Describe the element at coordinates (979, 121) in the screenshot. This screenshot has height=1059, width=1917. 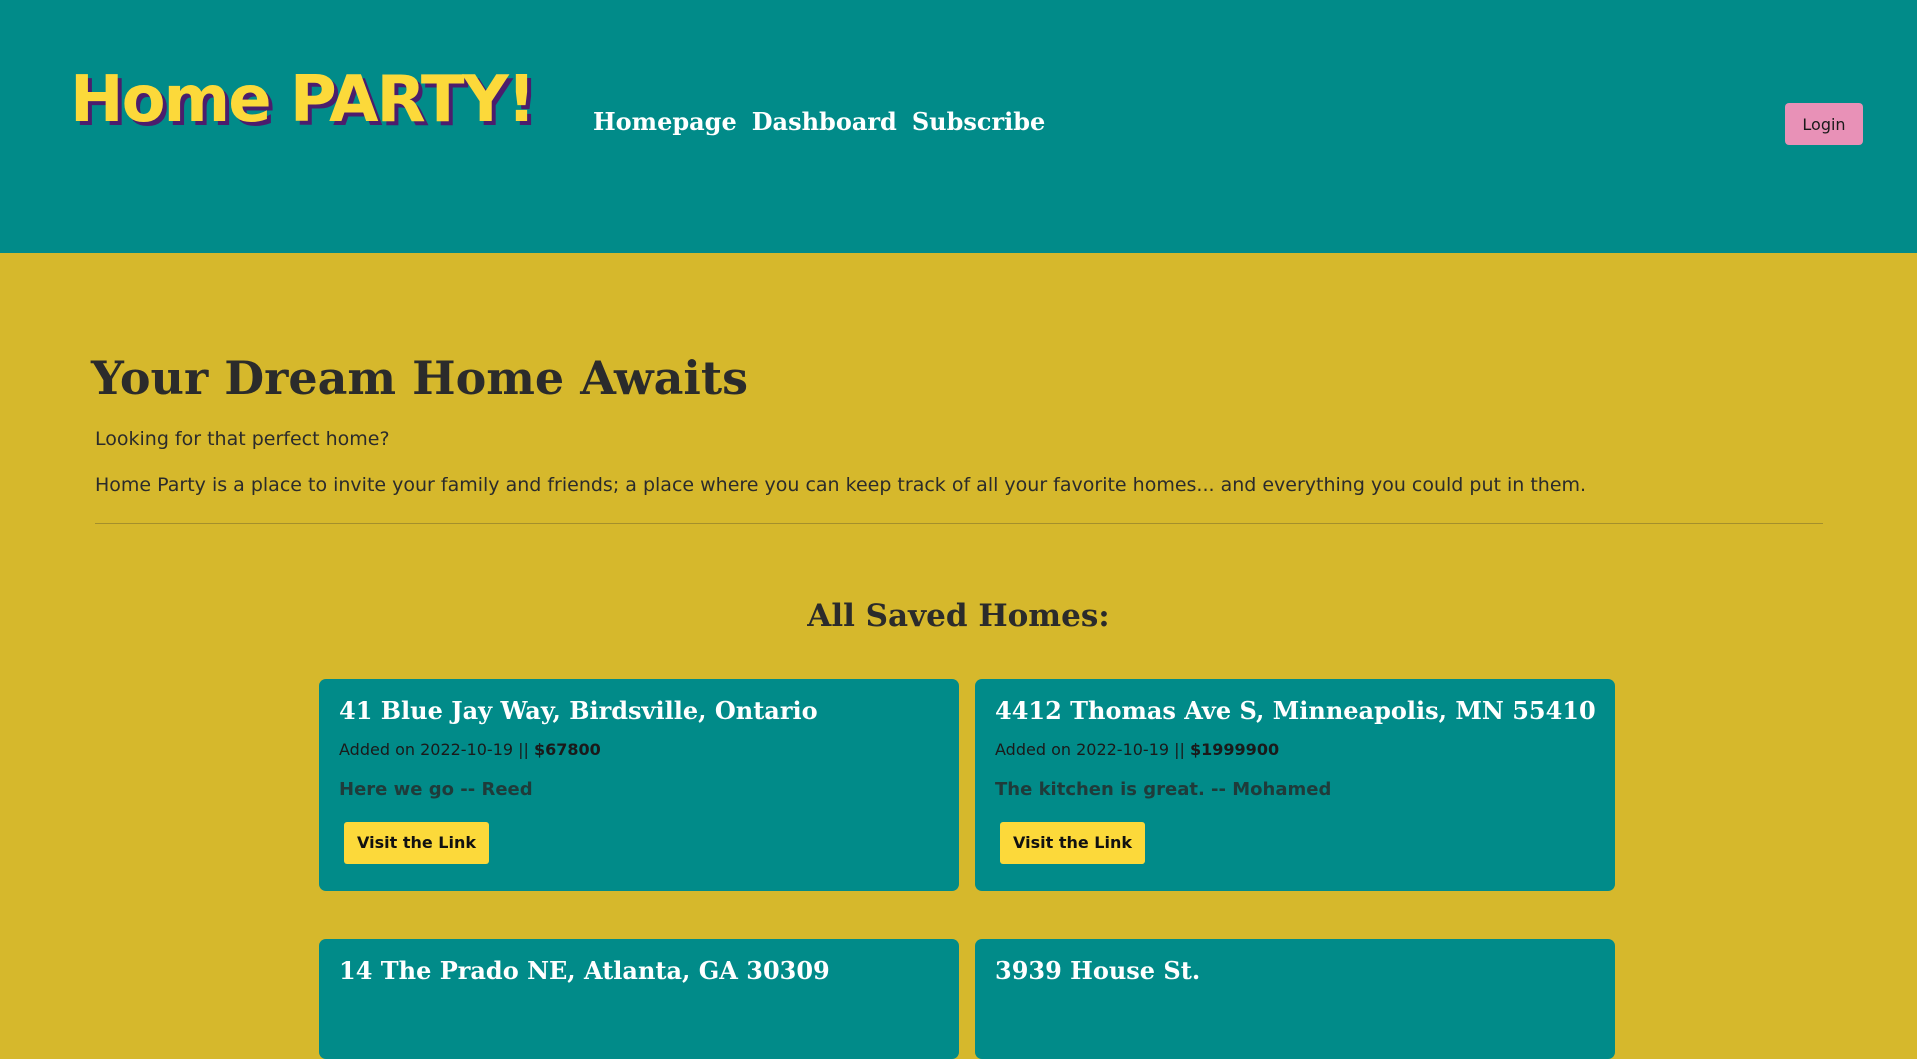
I see `nav-link-subscribe: Subscribe` at that location.